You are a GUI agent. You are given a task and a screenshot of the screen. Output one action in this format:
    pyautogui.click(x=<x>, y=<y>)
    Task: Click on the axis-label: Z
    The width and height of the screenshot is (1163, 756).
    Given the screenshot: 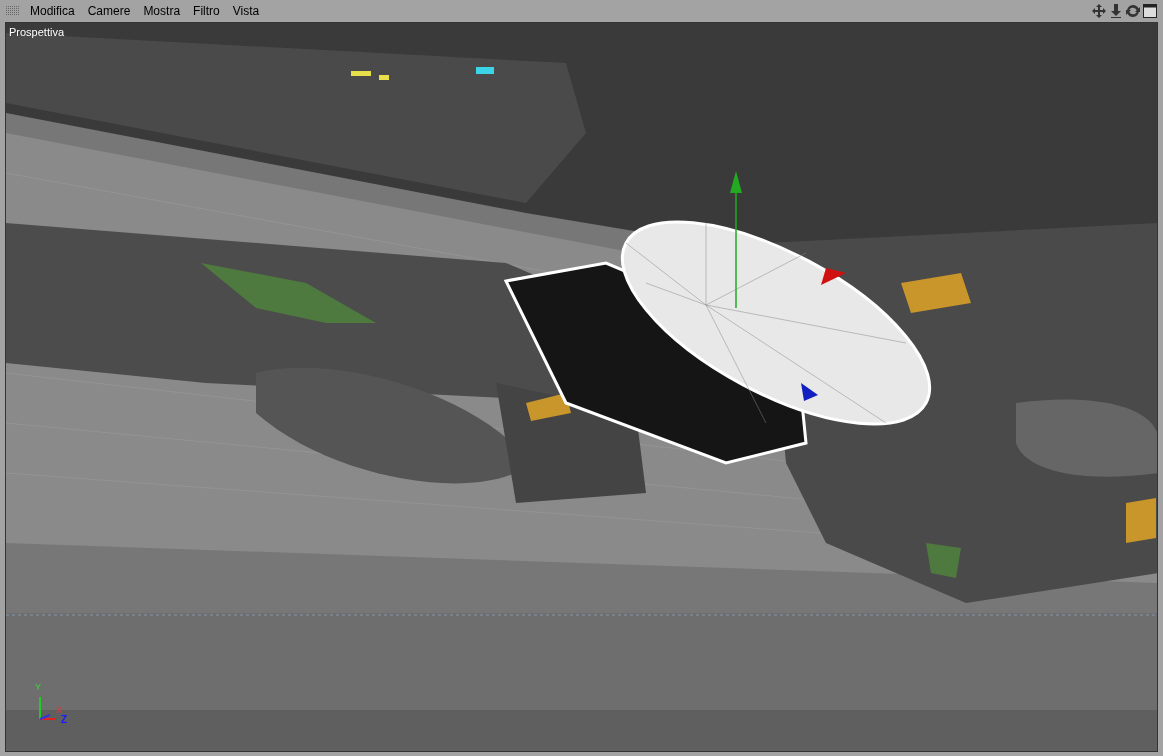 What is the action you would take?
    pyautogui.click(x=64, y=720)
    